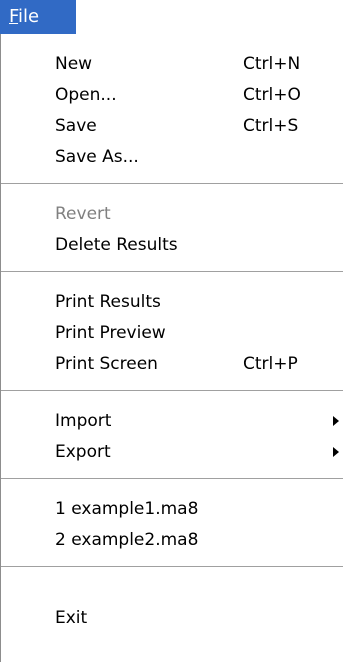  Describe the element at coordinates (116, 245) in the screenshot. I see `menu-item-delete-results-label: Delete Results` at that location.